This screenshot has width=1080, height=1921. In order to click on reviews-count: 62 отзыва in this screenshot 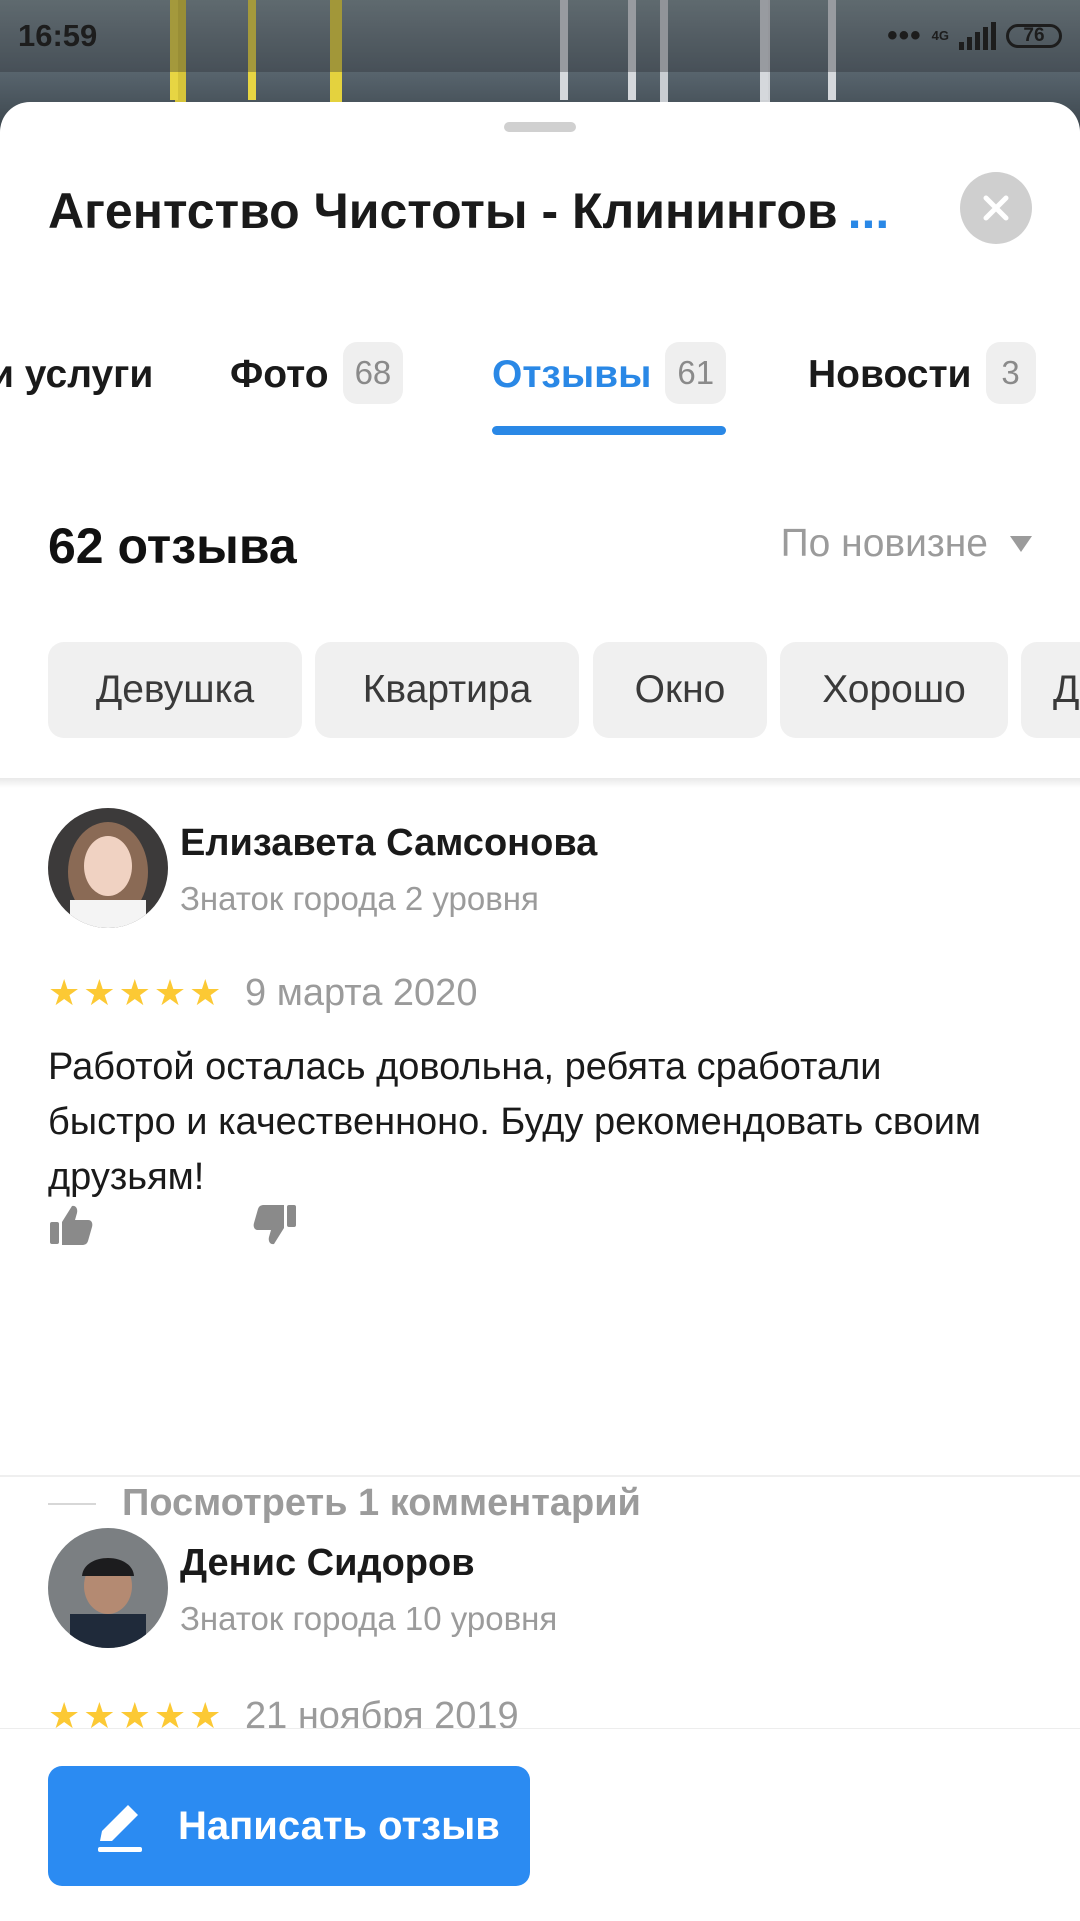, I will do `click(172, 546)`.